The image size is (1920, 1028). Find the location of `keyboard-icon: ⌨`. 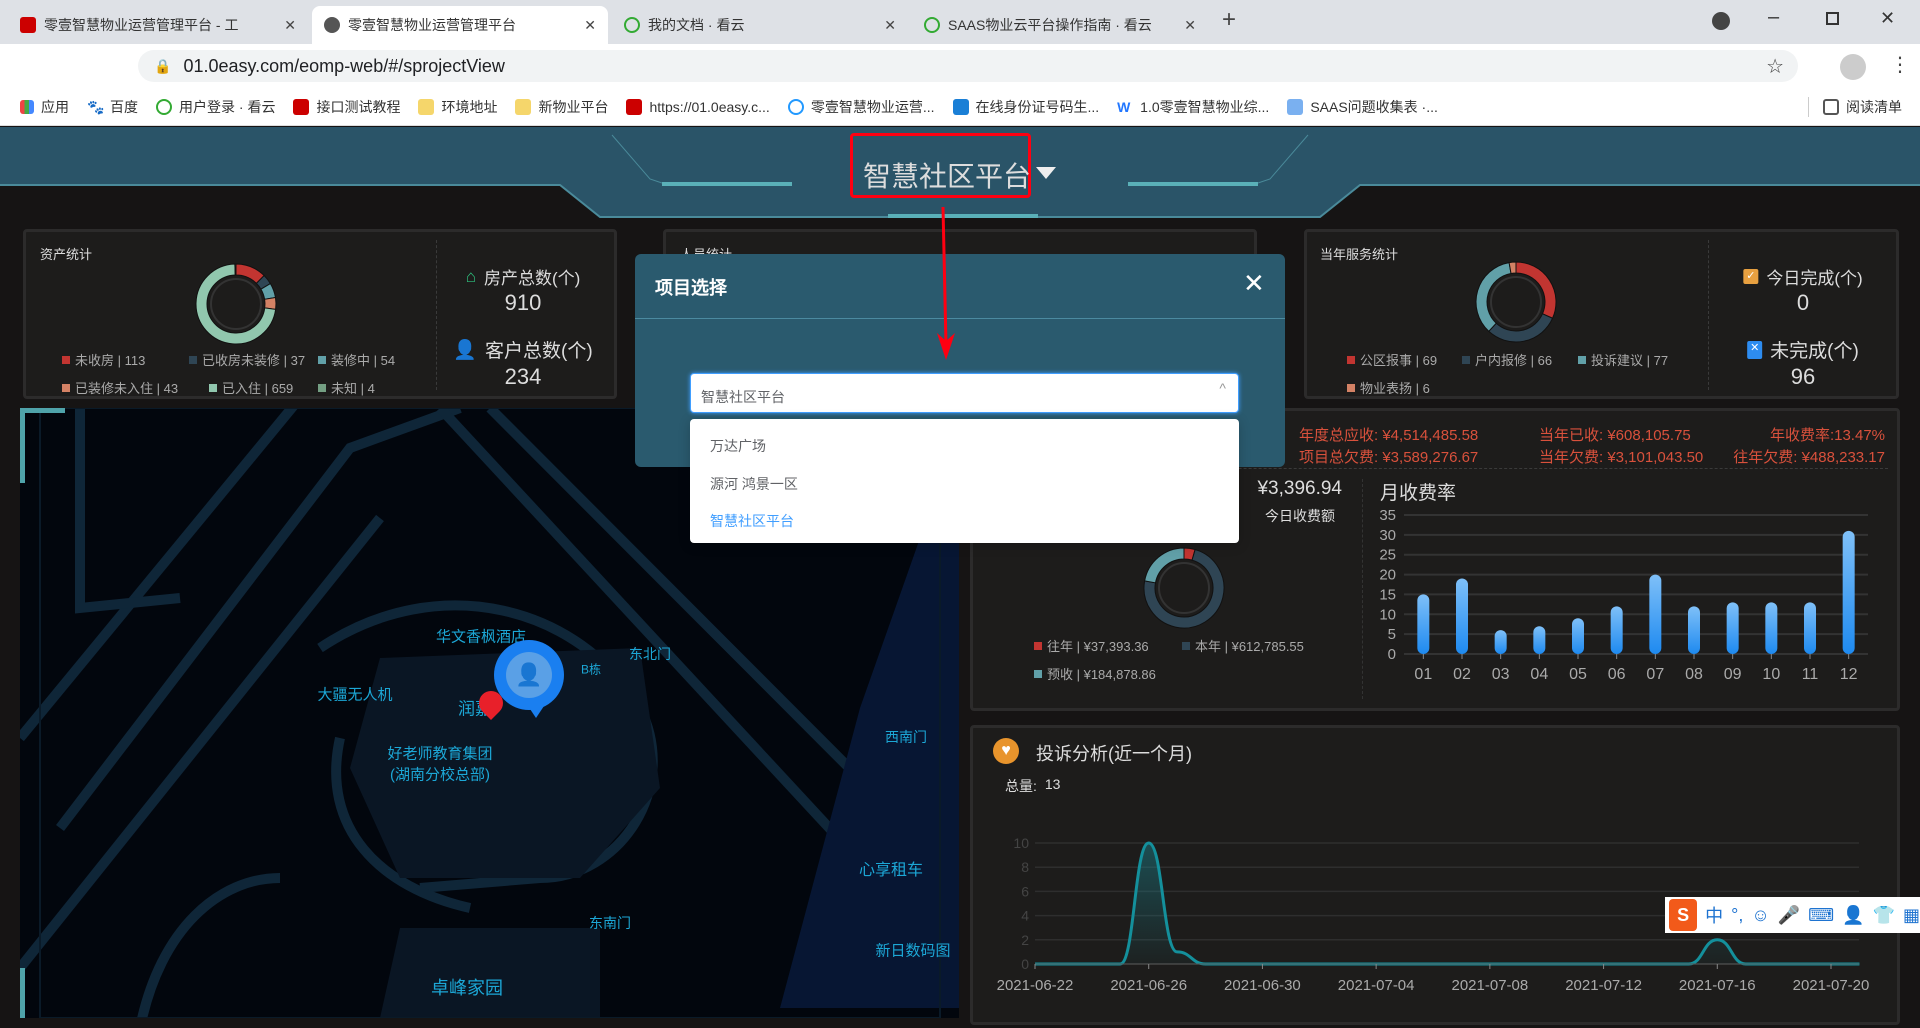

keyboard-icon: ⌨ is located at coordinates (1821, 915).